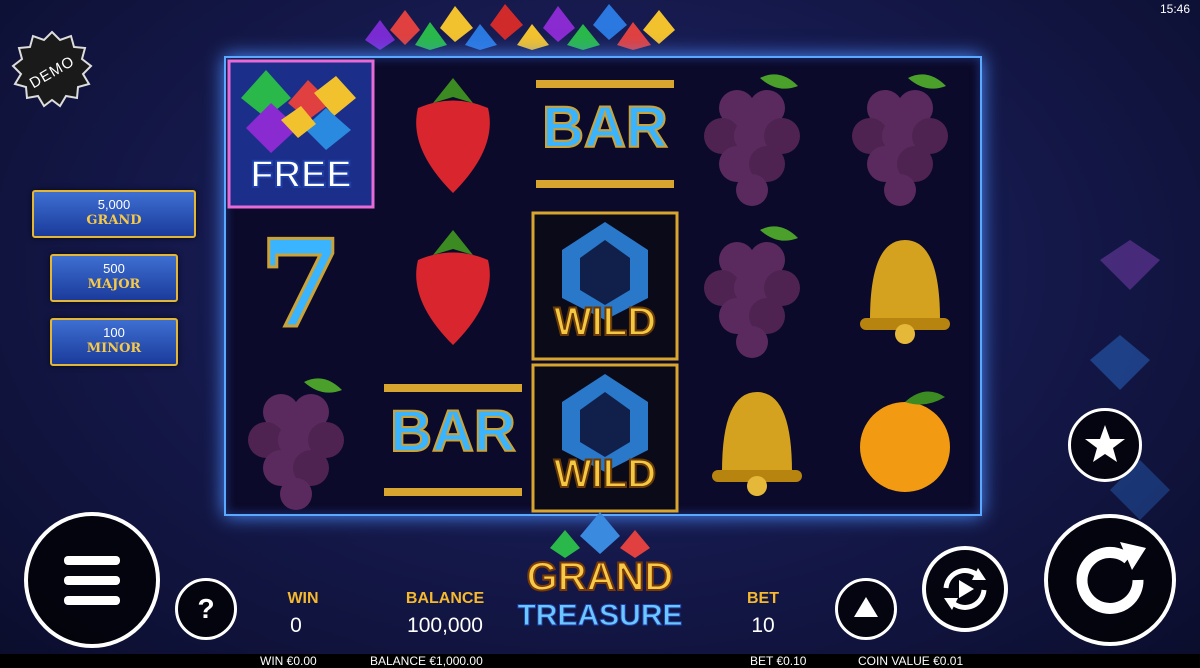 The width and height of the screenshot is (1200, 668). What do you see at coordinates (445, 598) in the screenshot?
I see `balance-label: BALANCE` at bounding box center [445, 598].